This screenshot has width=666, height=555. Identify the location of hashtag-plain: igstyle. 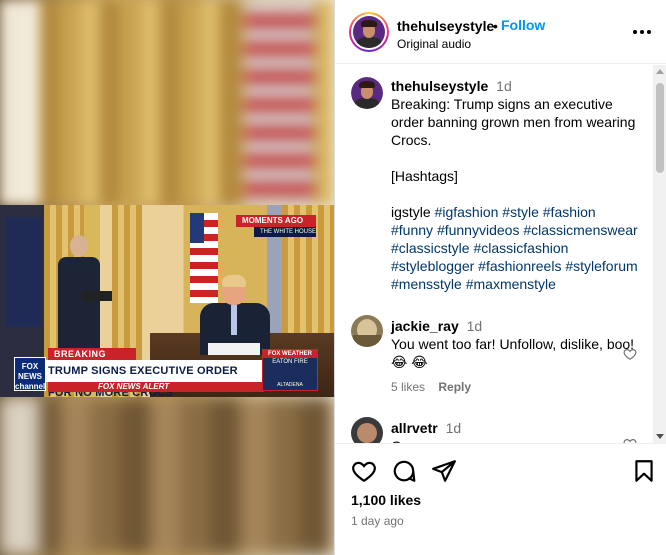
(411, 212).